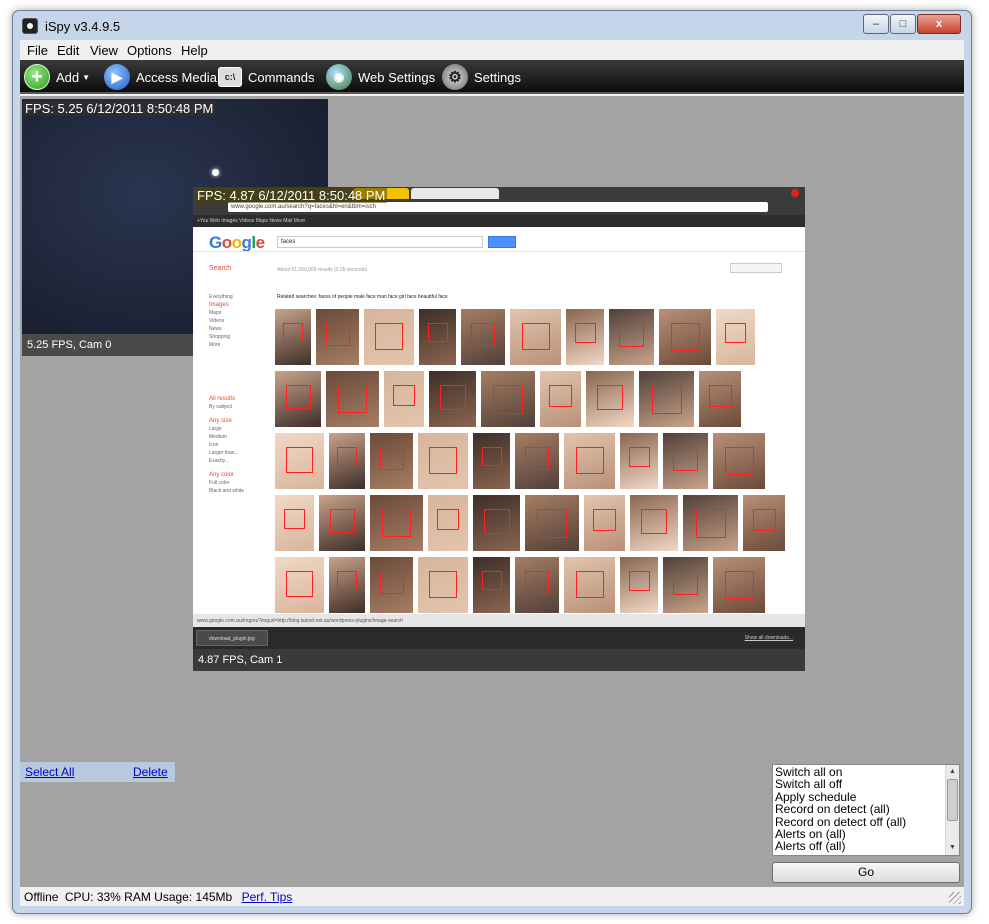  What do you see at coordinates (267, 897) in the screenshot?
I see `perf-tips-link: Perf. Tips` at bounding box center [267, 897].